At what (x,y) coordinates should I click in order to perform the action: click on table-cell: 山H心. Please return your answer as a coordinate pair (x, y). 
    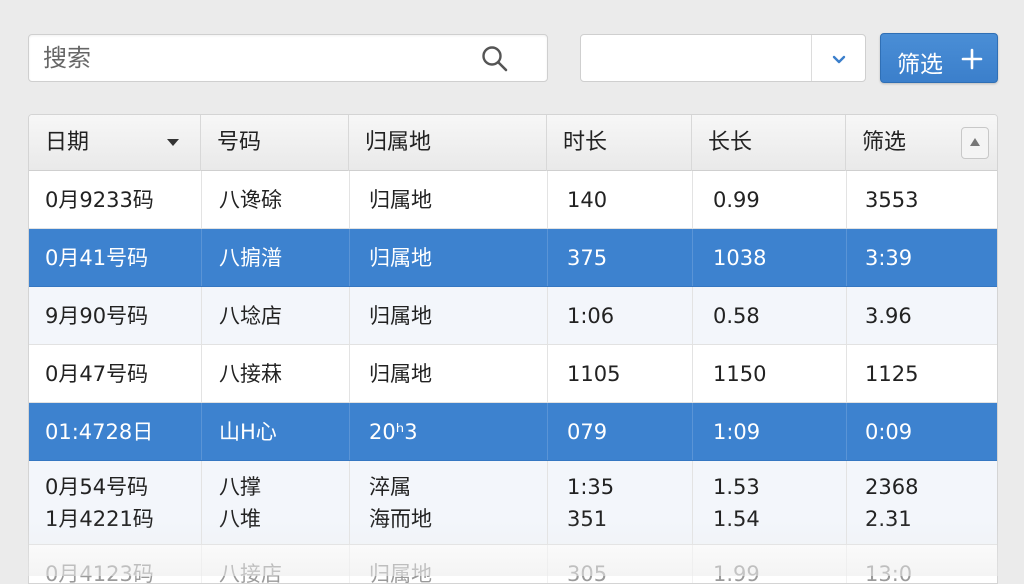
    Looking at the image, I should click on (248, 432).